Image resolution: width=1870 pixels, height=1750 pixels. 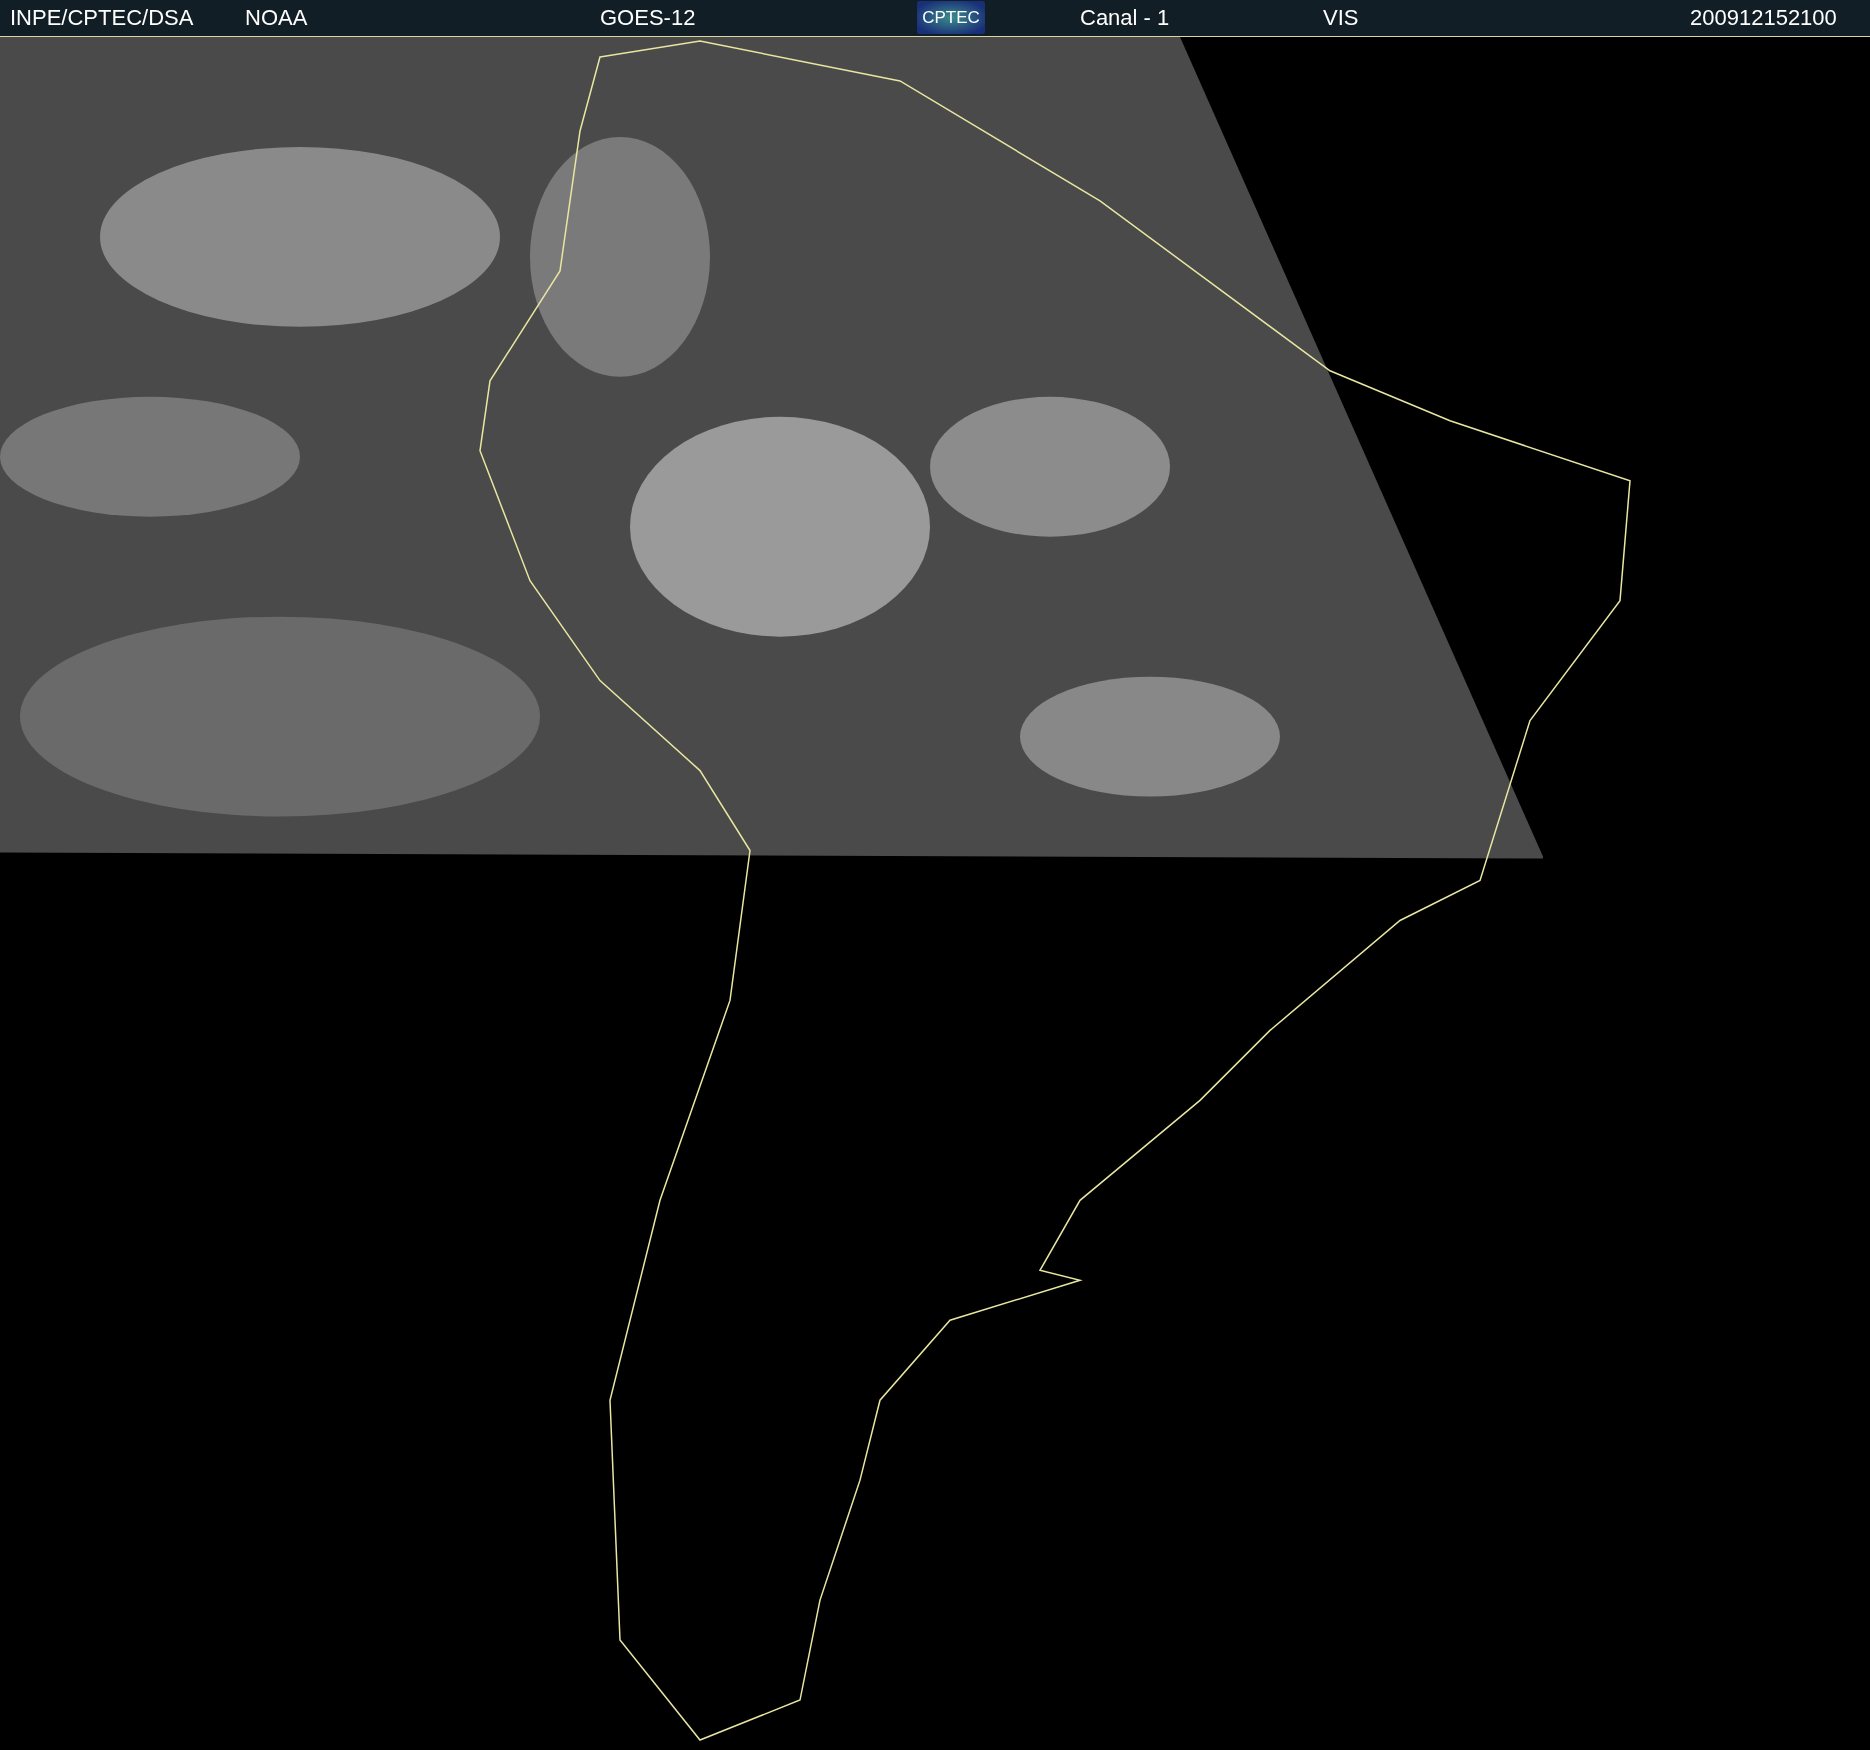 I want to click on header-text: NOAA, so click(x=276, y=18).